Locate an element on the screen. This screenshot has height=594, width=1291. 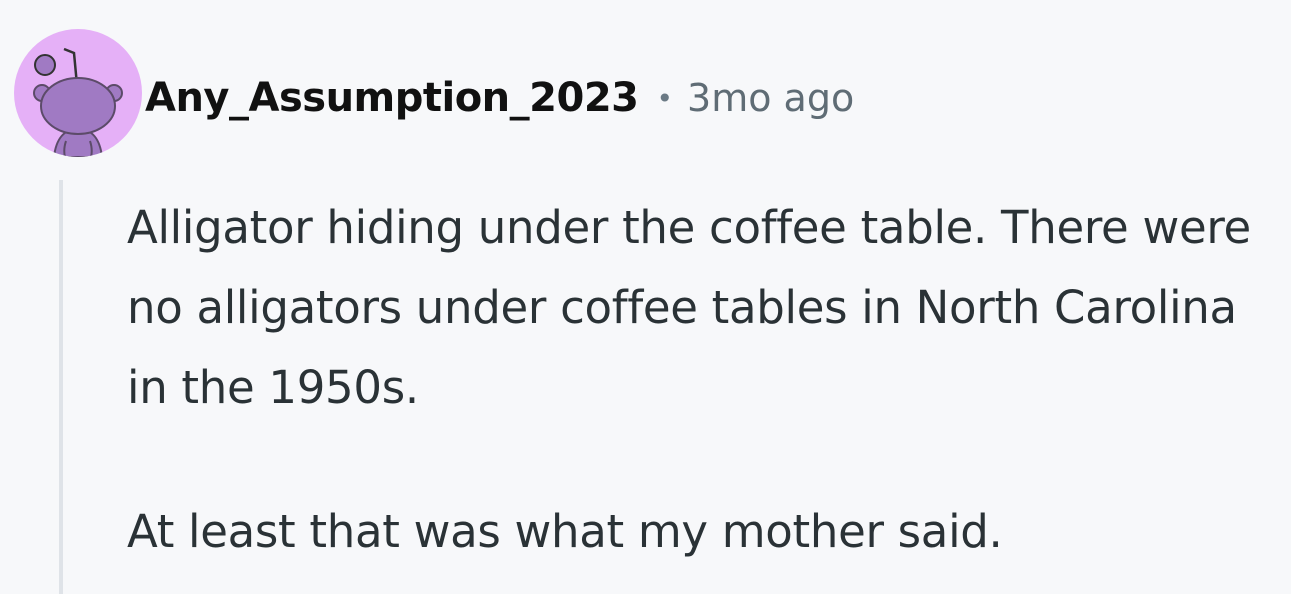
thread-line is located at coordinates (61, 387).